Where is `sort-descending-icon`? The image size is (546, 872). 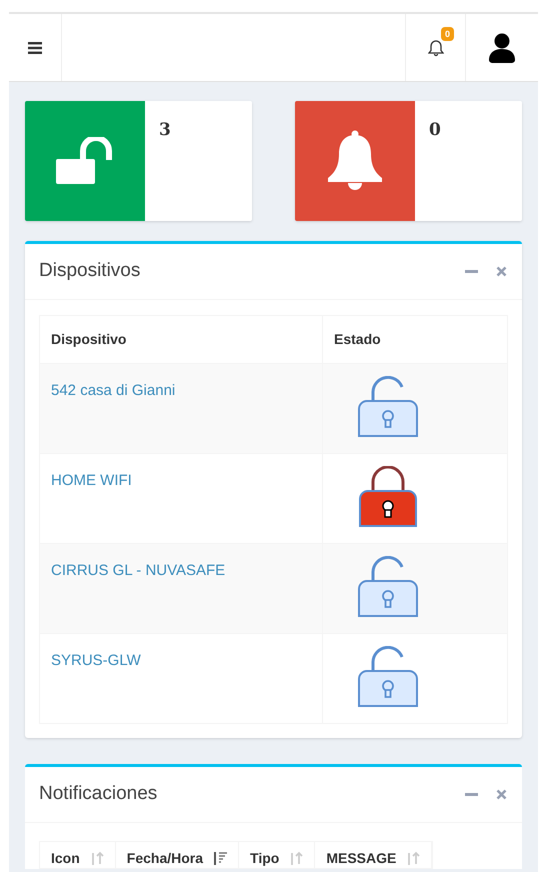 sort-descending-icon is located at coordinates (220, 858).